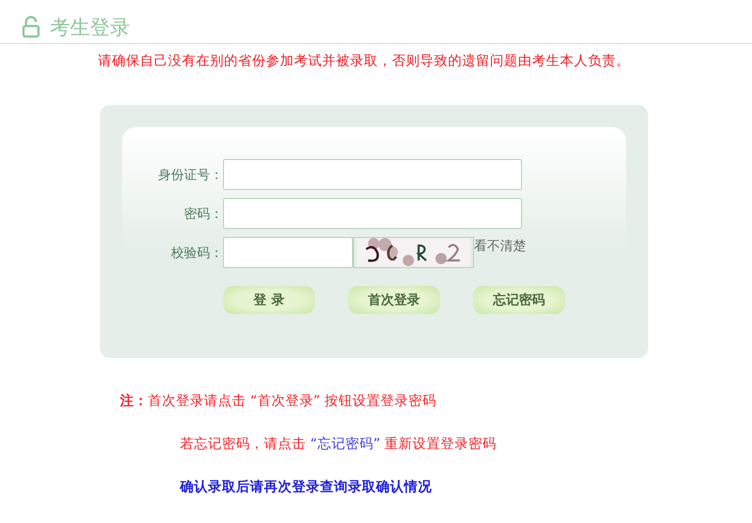  What do you see at coordinates (519, 300) in the screenshot?
I see `form-button: 忘记密码` at bounding box center [519, 300].